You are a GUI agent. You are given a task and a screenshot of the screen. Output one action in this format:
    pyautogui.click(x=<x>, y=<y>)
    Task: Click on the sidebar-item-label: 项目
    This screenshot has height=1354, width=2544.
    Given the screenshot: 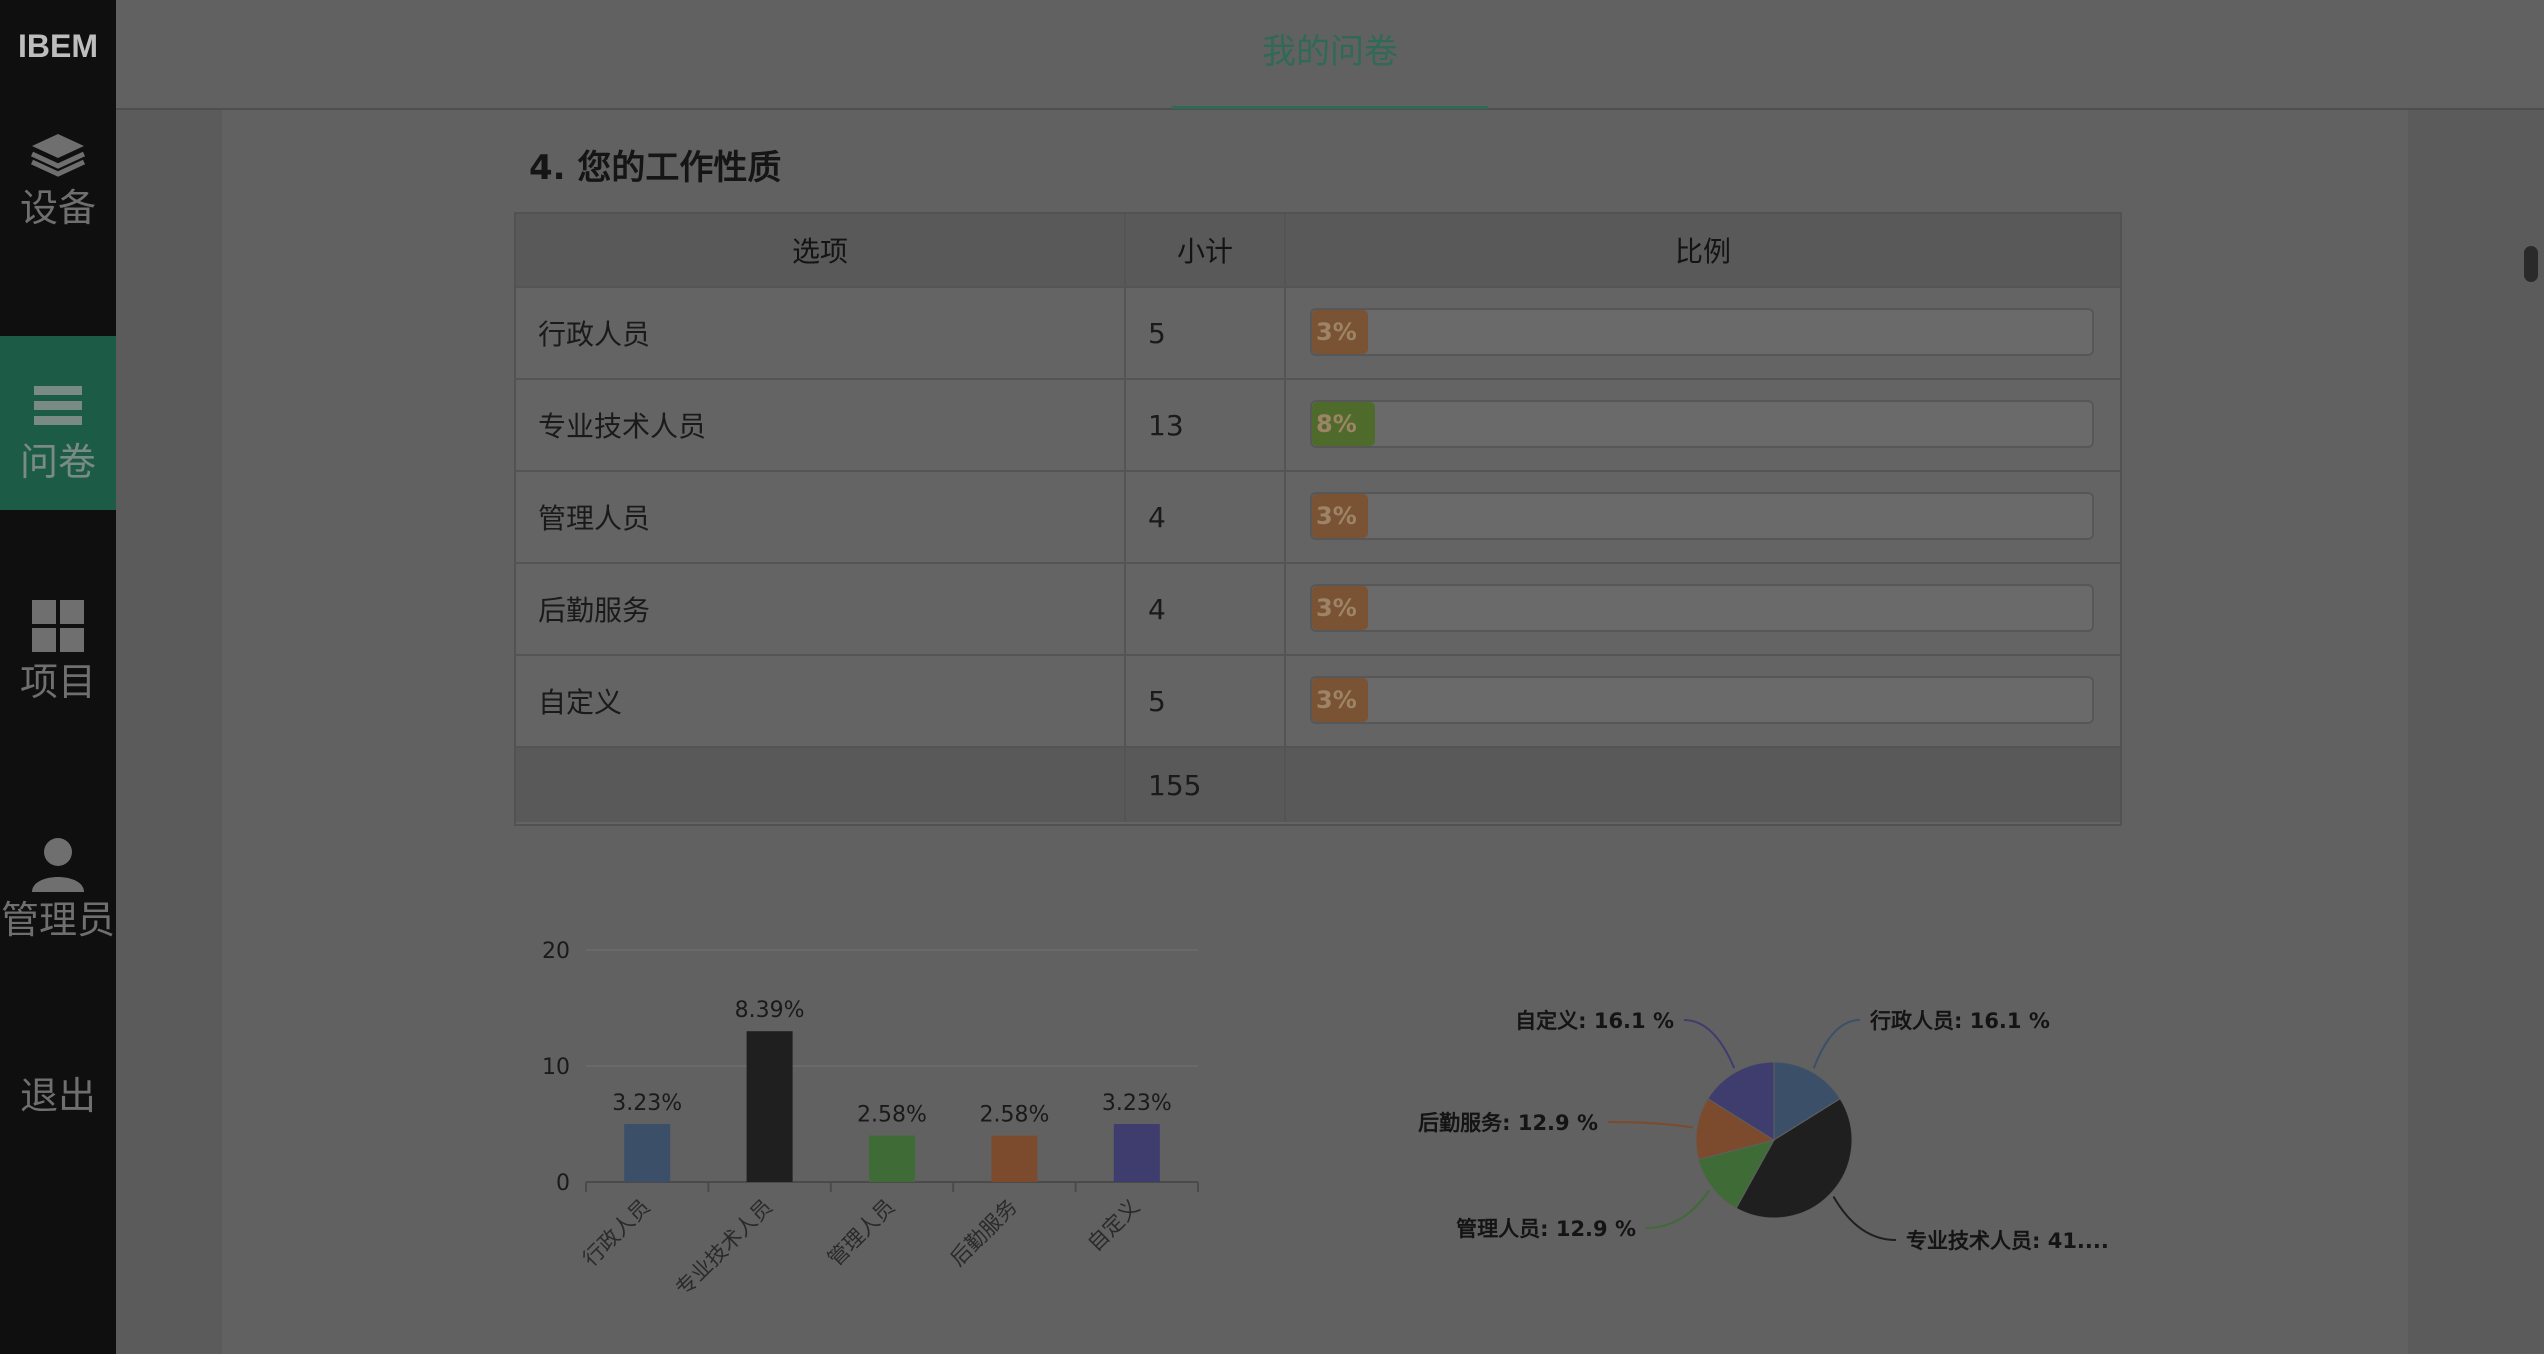 What is the action you would take?
    pyautogui.click(x=57, y=682)
    